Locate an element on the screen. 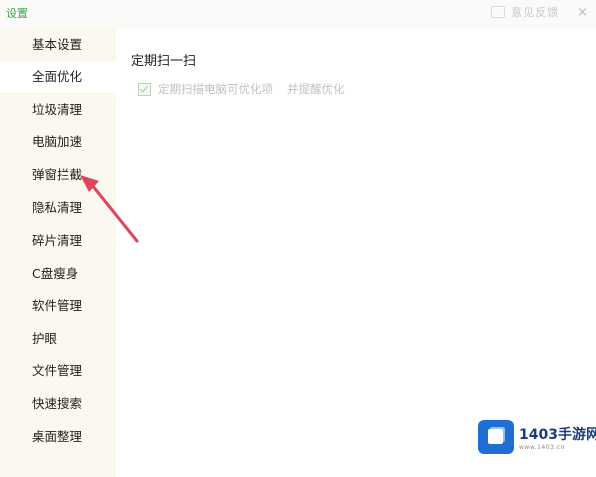  watermark-logo-icon is located at coordinates (496, 437).